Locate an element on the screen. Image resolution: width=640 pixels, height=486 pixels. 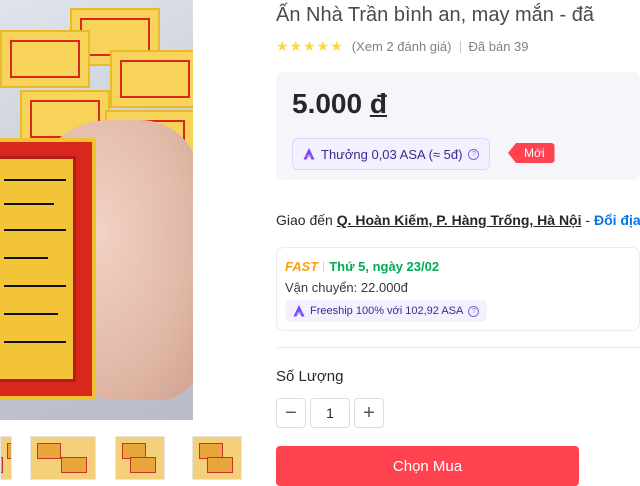
price-box: 5.000 đ Thưởng 0,03 ASA (≈ 5đ) ? Mới is located at coordinates (458, 126).